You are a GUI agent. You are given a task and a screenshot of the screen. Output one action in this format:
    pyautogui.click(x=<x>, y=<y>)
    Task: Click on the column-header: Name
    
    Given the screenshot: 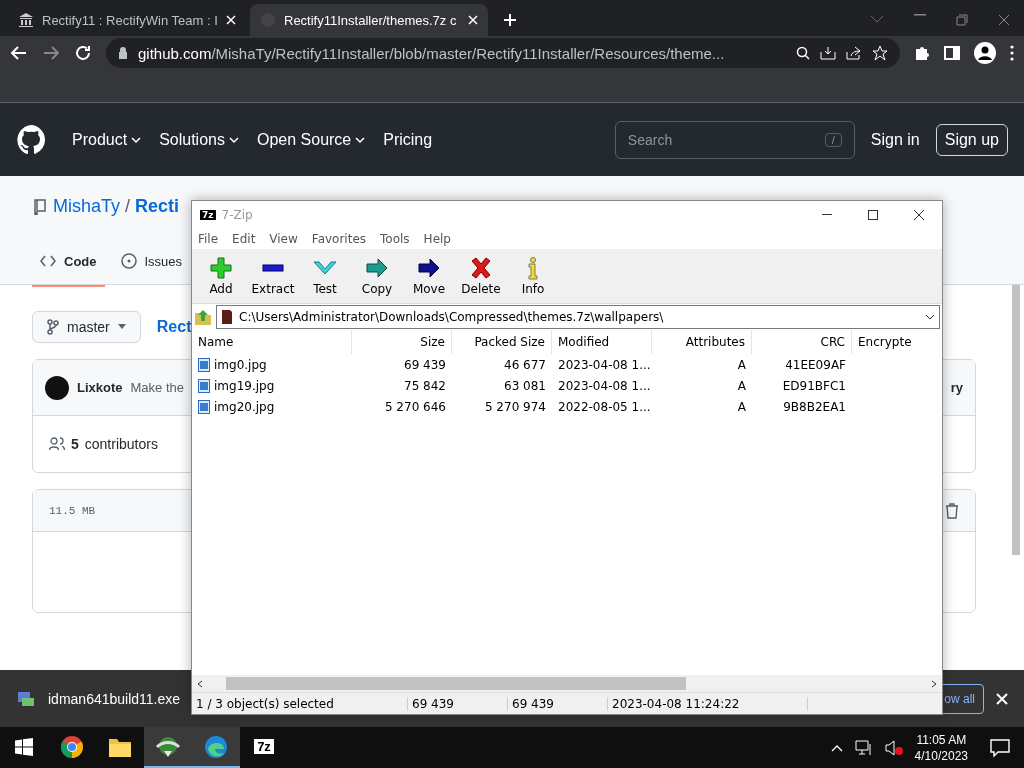 What is the action you would take?
    pyautogui.click(x=272, y=342)
    